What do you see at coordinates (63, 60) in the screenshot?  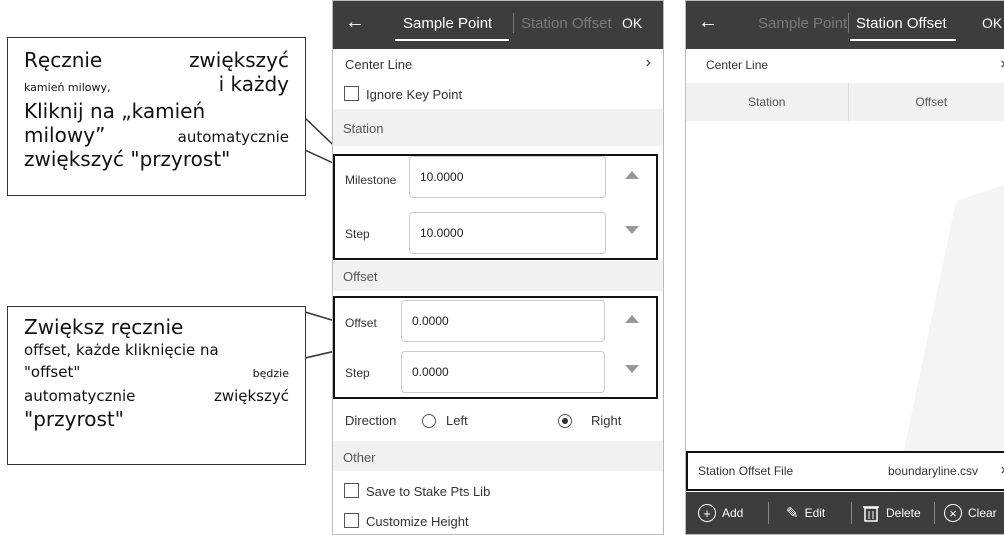 I see `callout1-word: Ręcznie` at bounding box center [63, 60].